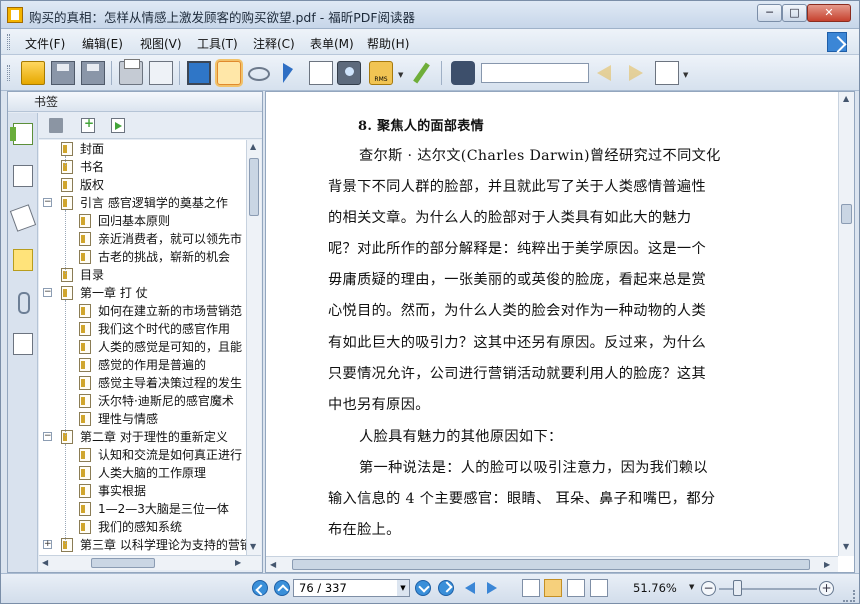  Describe the element at coordinates (576, 588) in the screenshot. I see `facing-view-icon` at that location.